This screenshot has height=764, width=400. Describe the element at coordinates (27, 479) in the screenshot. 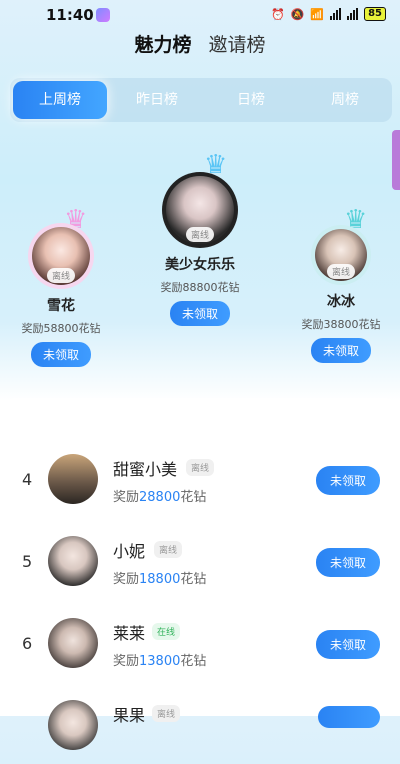

I see `rank-number: 4` at that location.